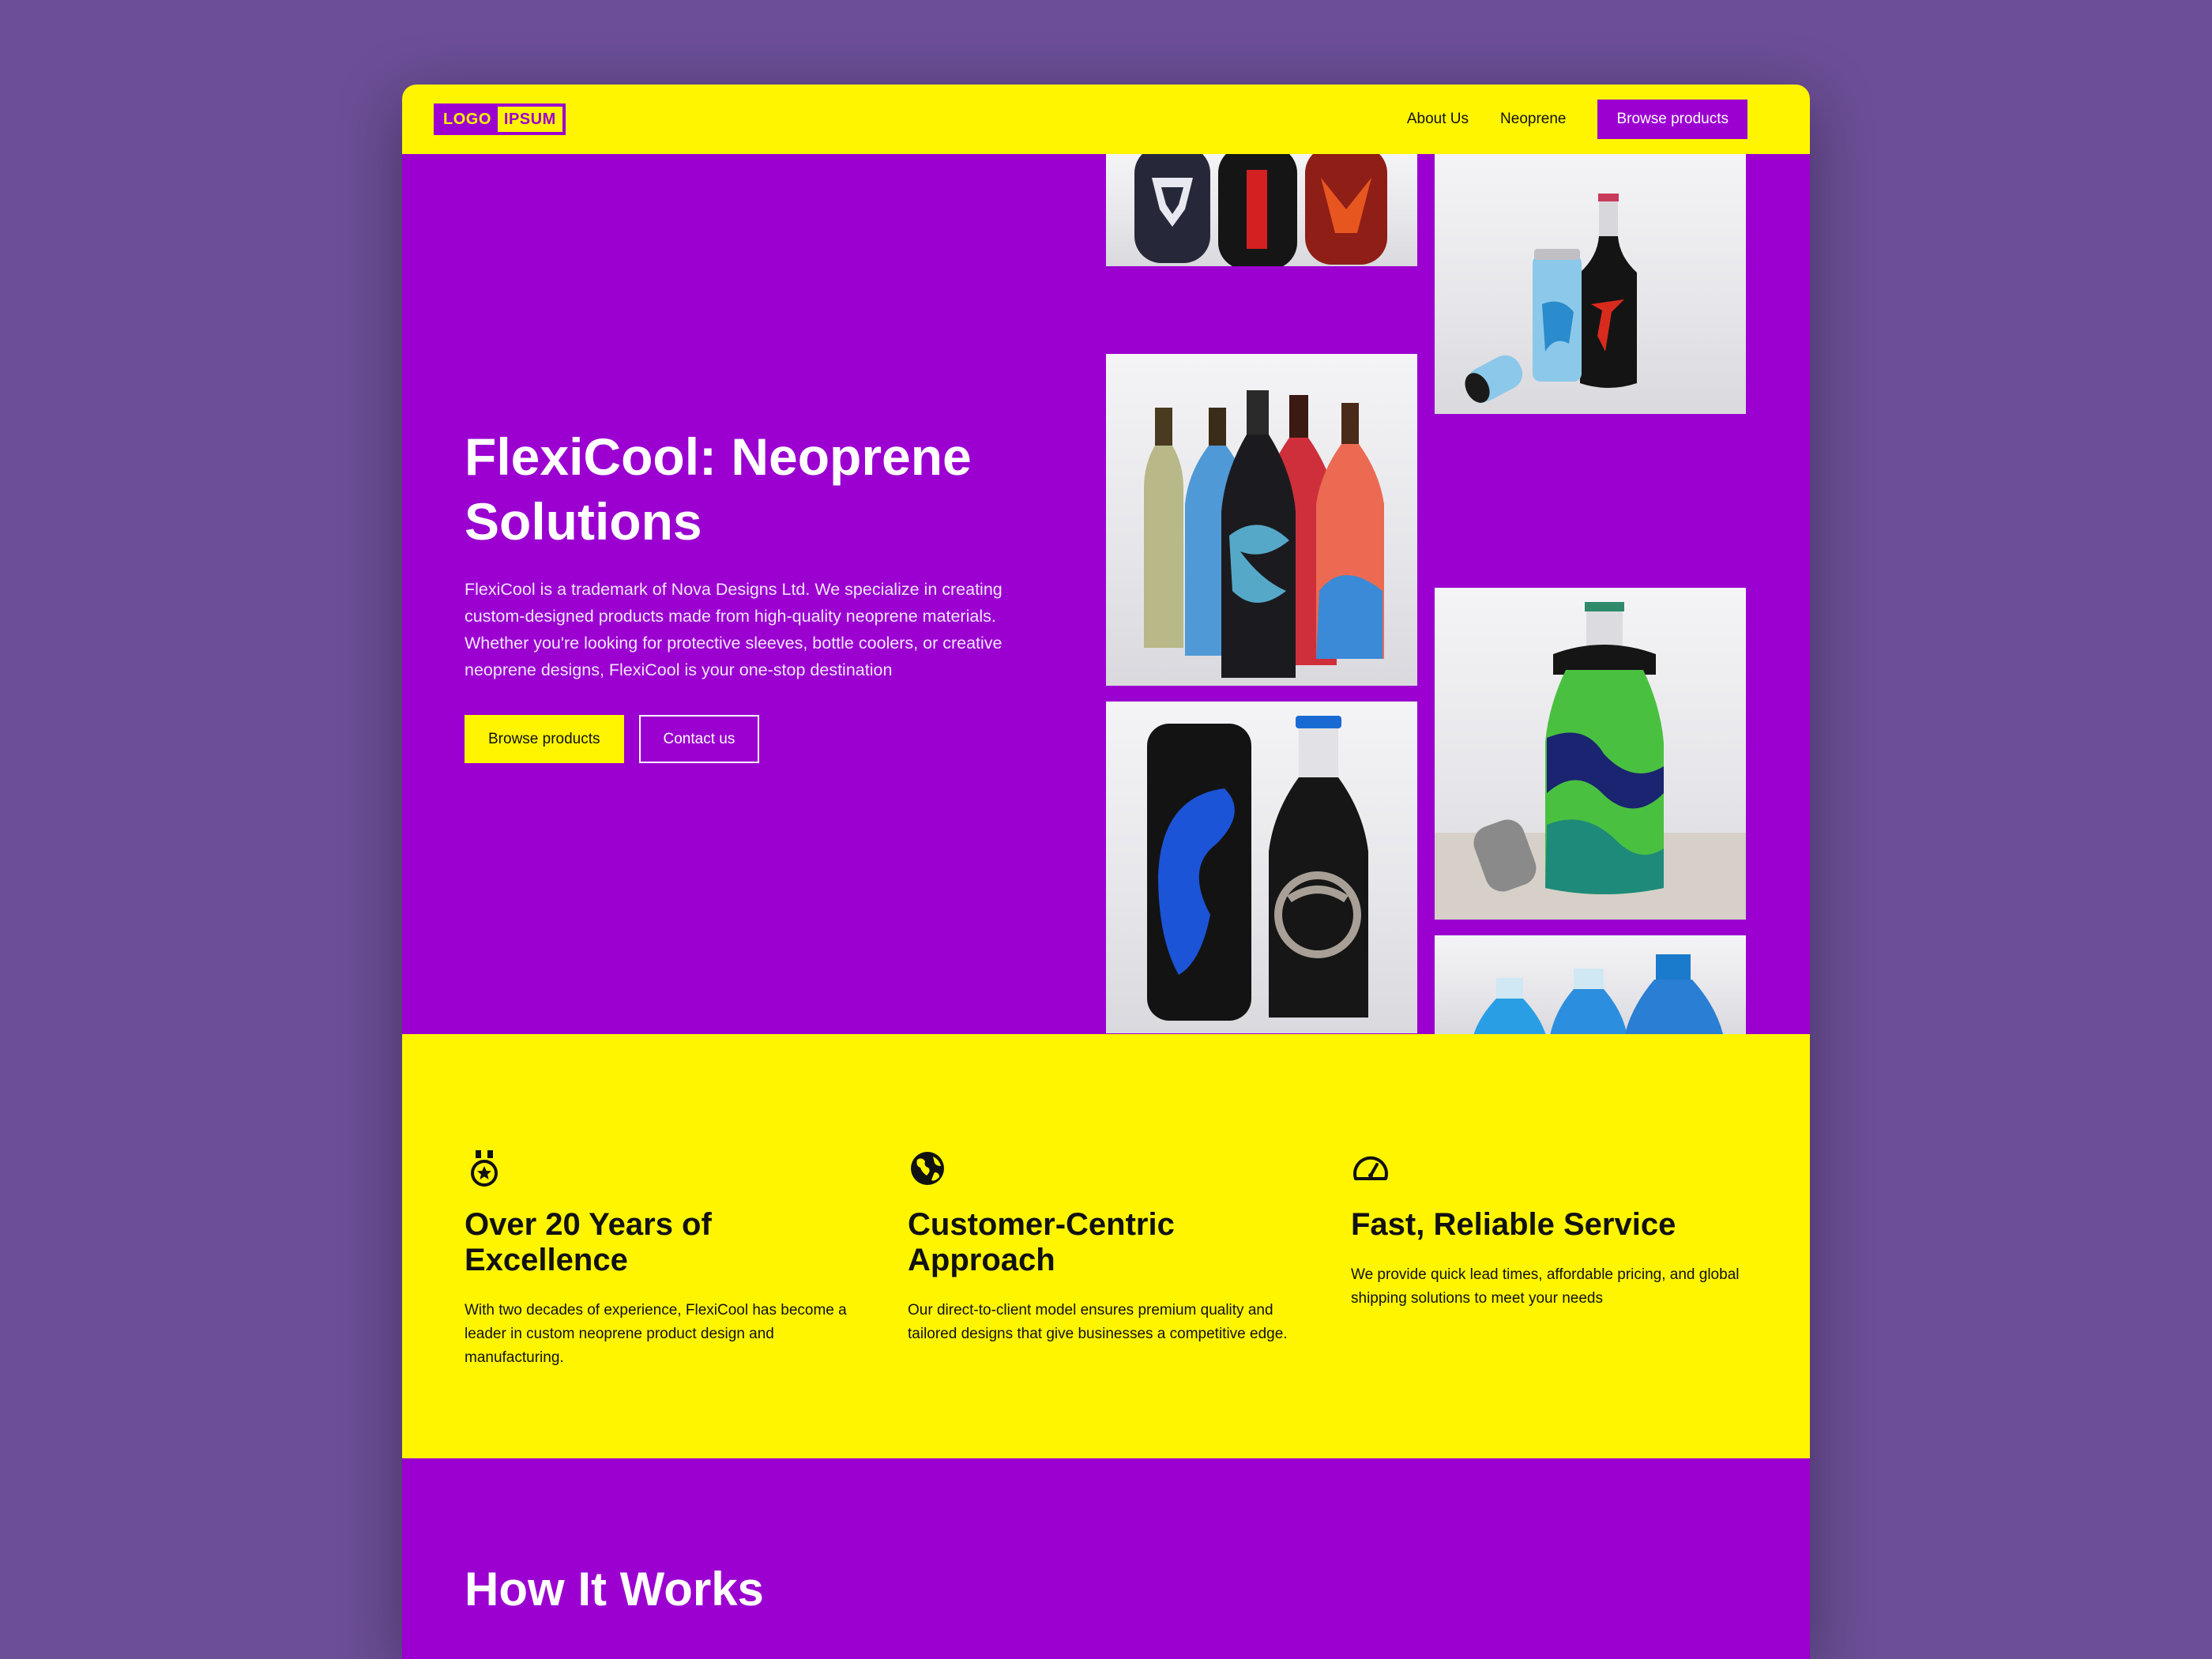 This screenshot has height=1659, width=2212. Describe the element at coordinates (1591, 284) in the screenshot. I see `product-photo-light-blue-and-black-bottles` at that location.